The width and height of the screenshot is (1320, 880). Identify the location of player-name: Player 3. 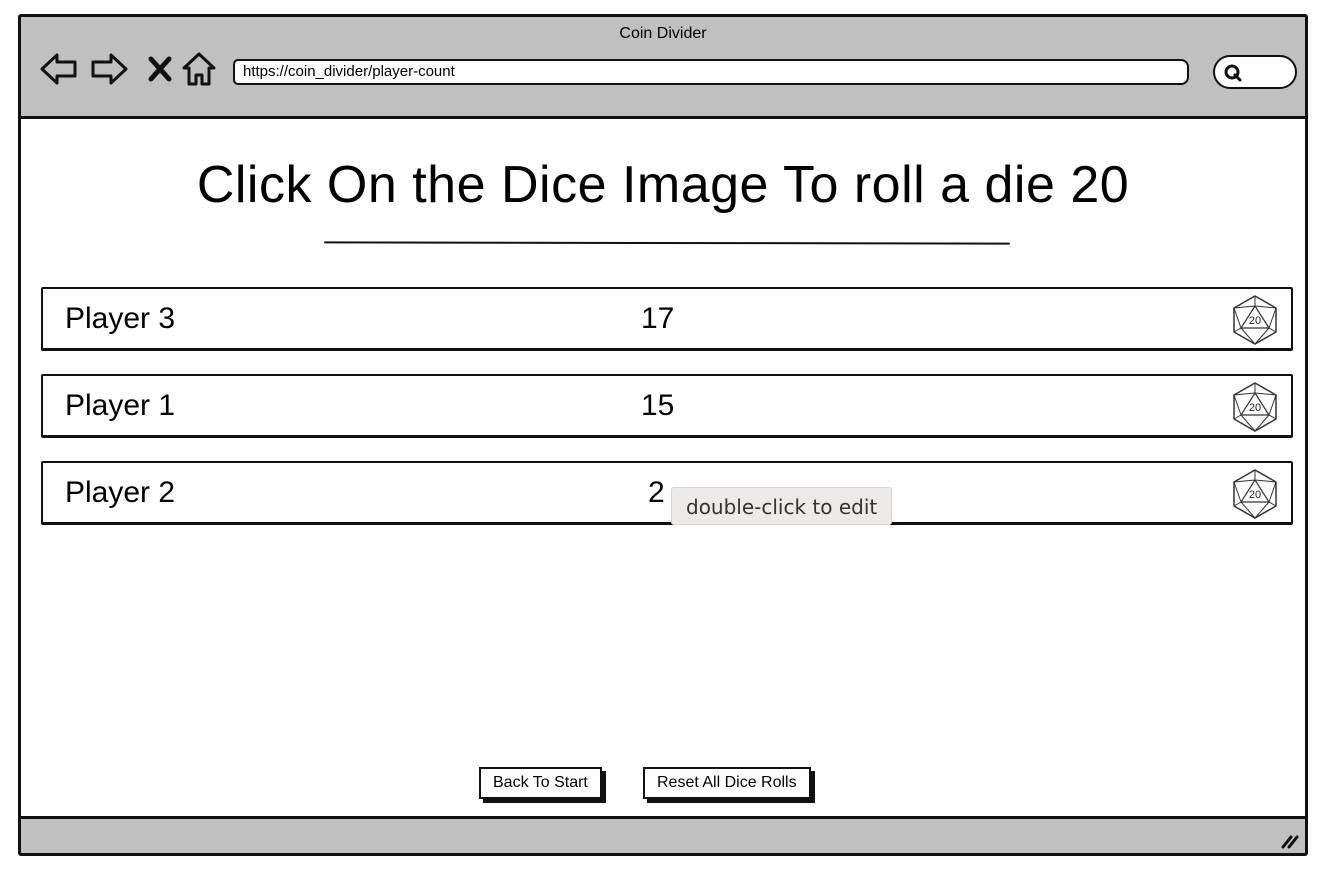
(120, 318).